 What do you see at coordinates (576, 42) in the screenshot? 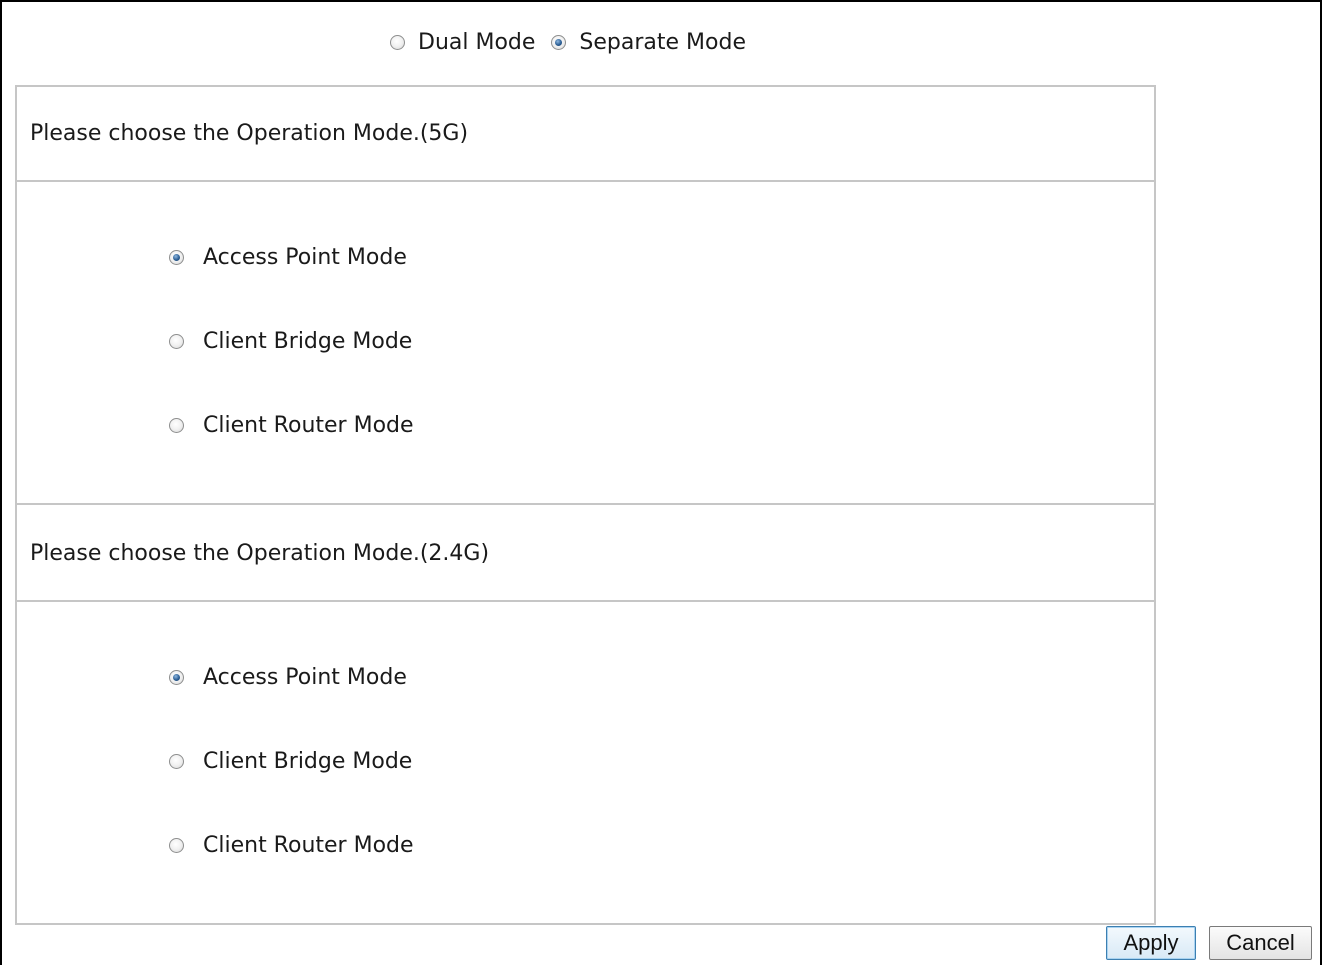
I see `wireless-mode-selector: Dual Mode Separate Mode` at bounding box center [576, 42].